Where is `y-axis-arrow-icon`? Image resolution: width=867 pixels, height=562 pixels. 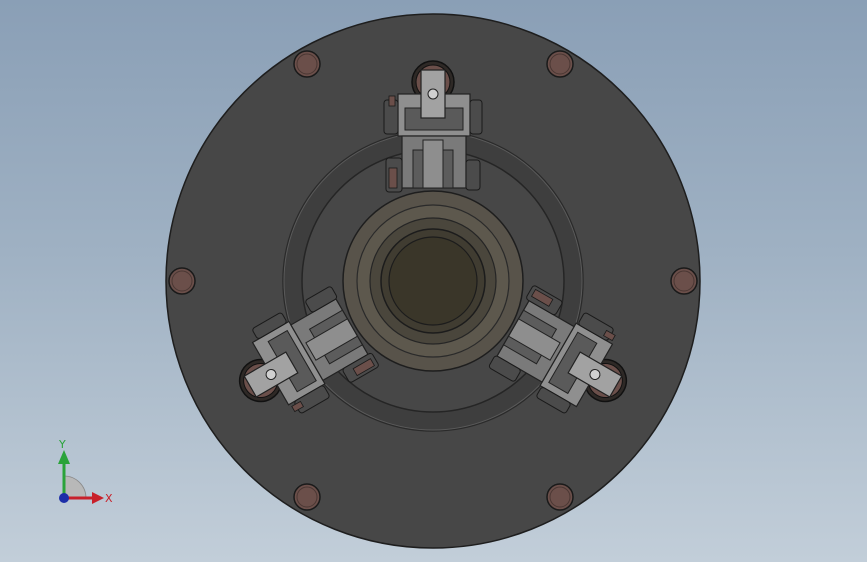
y-axis-arrow-icon is located at coordinates (64, 457).